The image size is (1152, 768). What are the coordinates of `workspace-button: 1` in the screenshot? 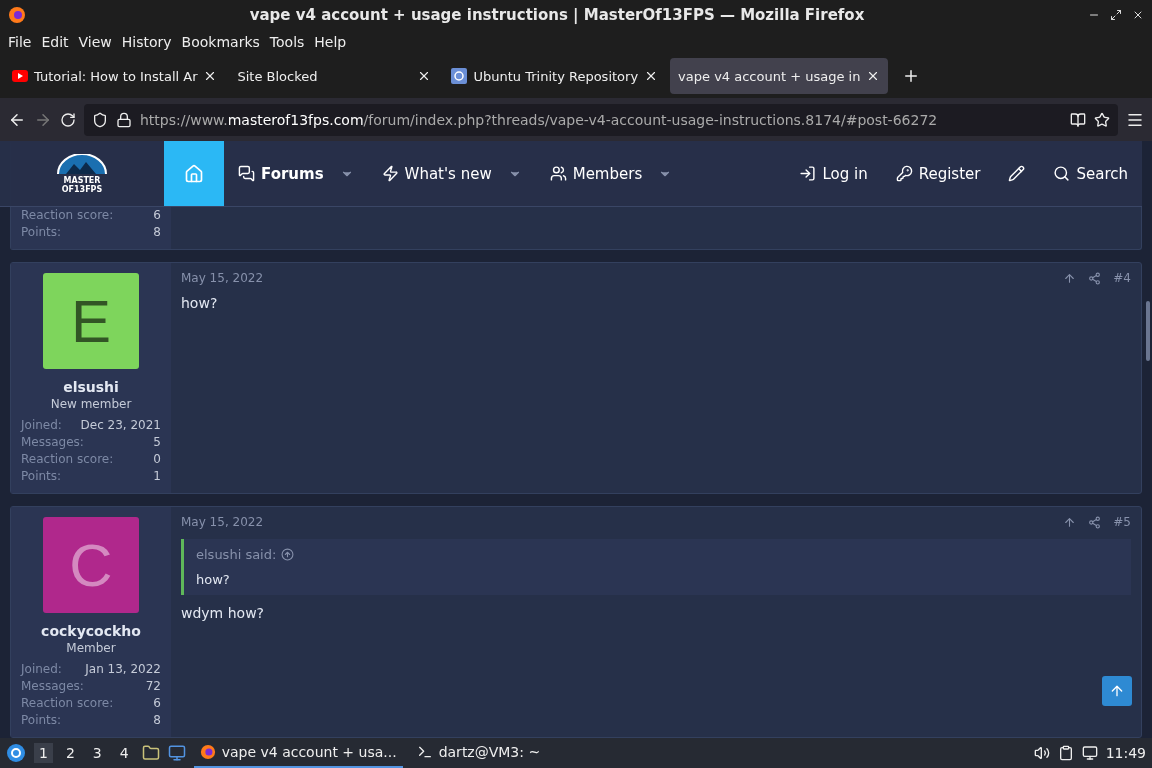 It's located at (43, 753).